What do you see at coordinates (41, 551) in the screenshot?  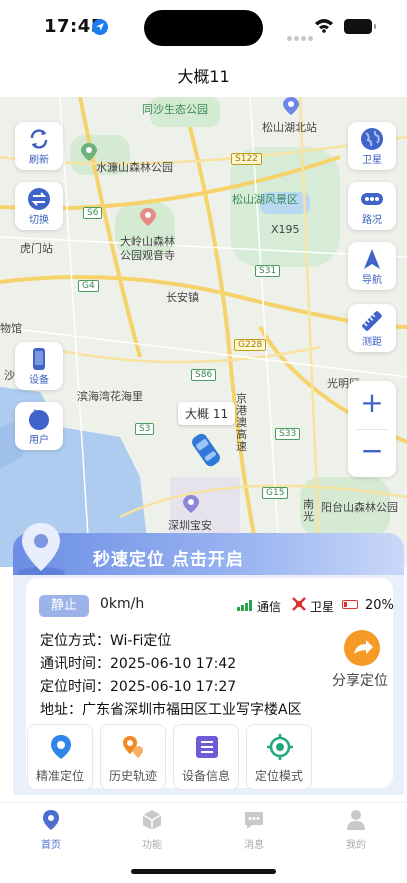 I see `location-pin-icon` at bounding box center [41, 551].